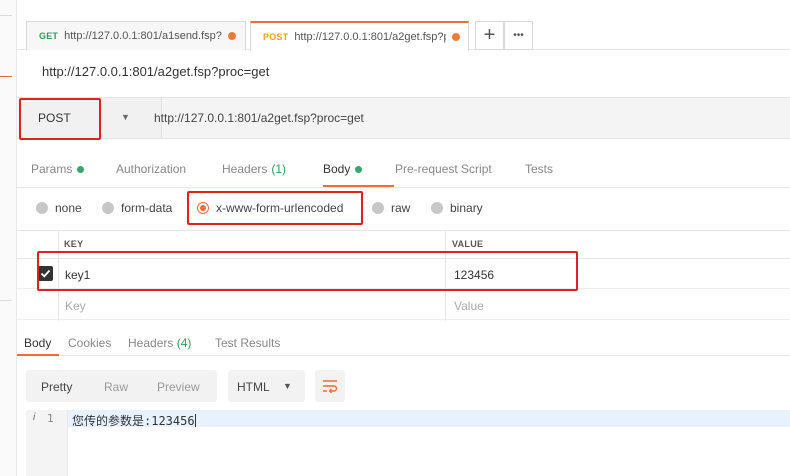  I want to click on radio-raw-label: raw, so click(401, 208).